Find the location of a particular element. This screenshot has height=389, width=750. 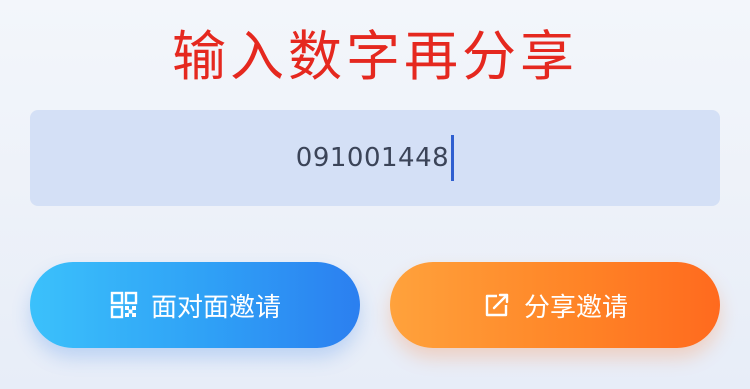

qr-code-icon is located at coordinates (124, 305).